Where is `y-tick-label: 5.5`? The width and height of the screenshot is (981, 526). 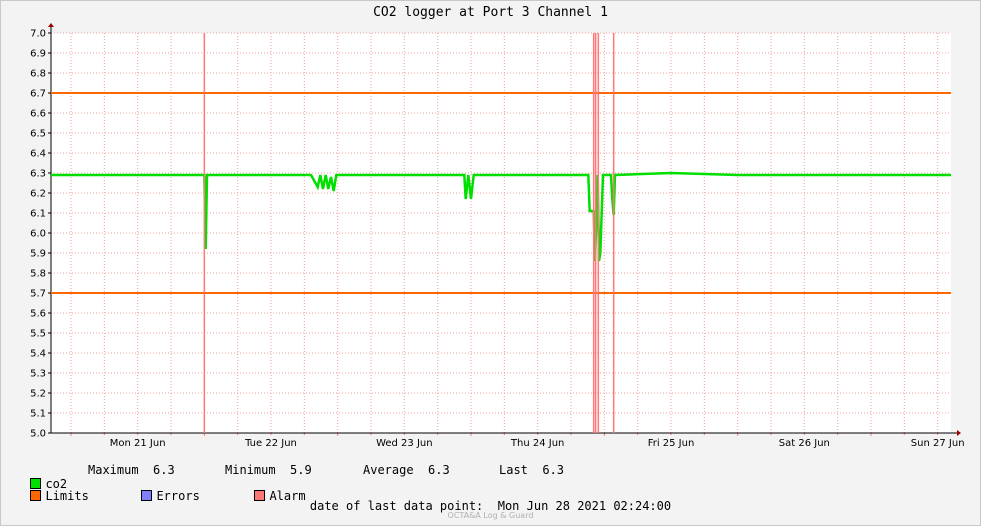
y-tick-label: 5.5 is located at coordinates (38, 334).